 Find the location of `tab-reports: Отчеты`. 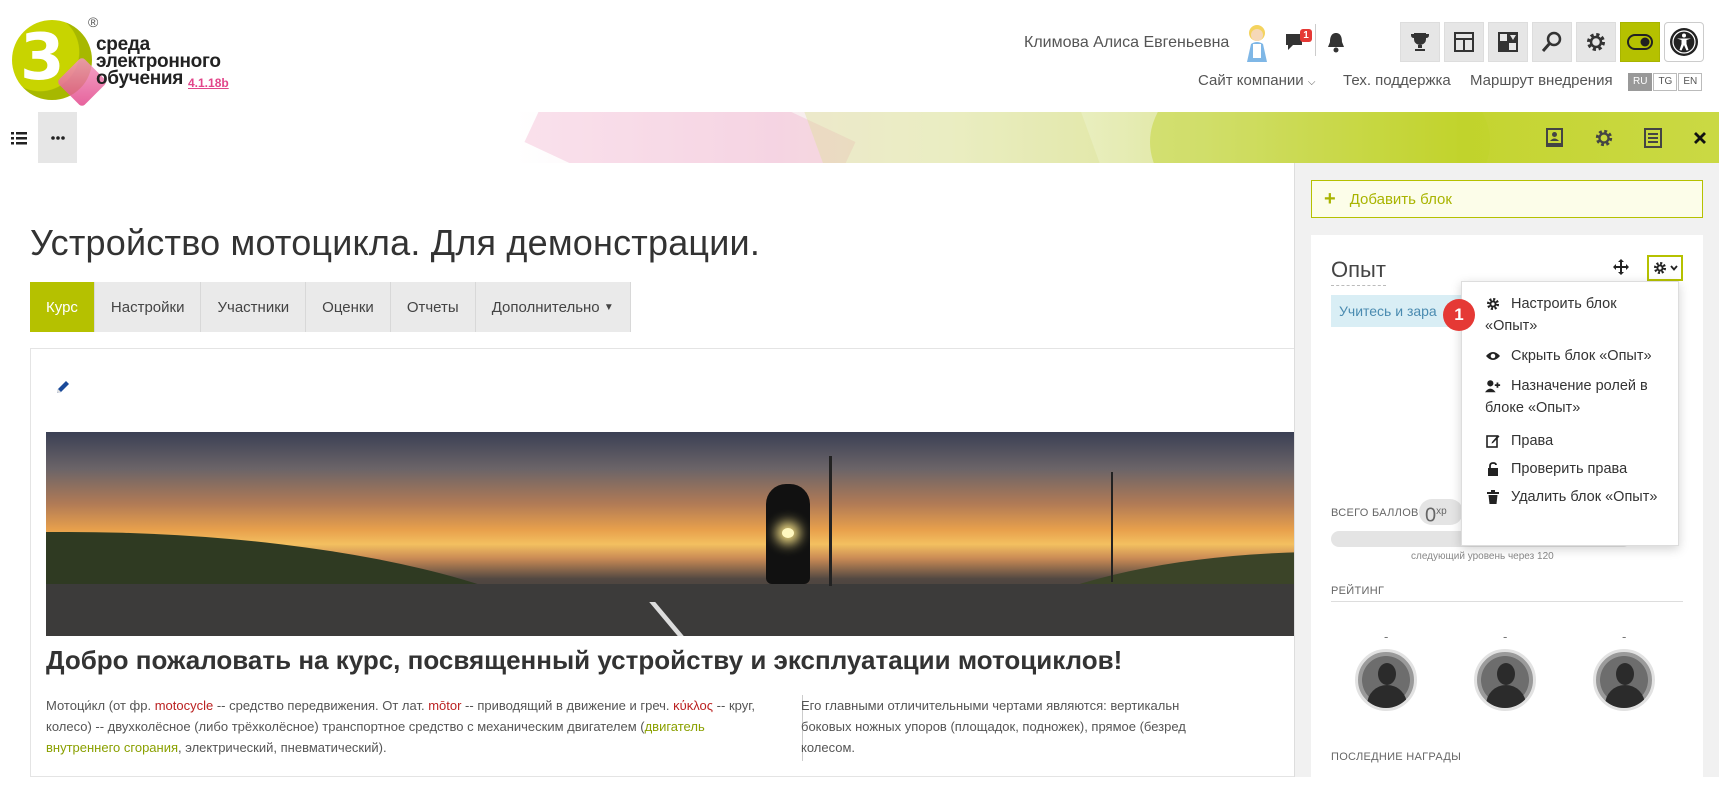

tab-reports: Отчеты is located at coordinates (433, 307).